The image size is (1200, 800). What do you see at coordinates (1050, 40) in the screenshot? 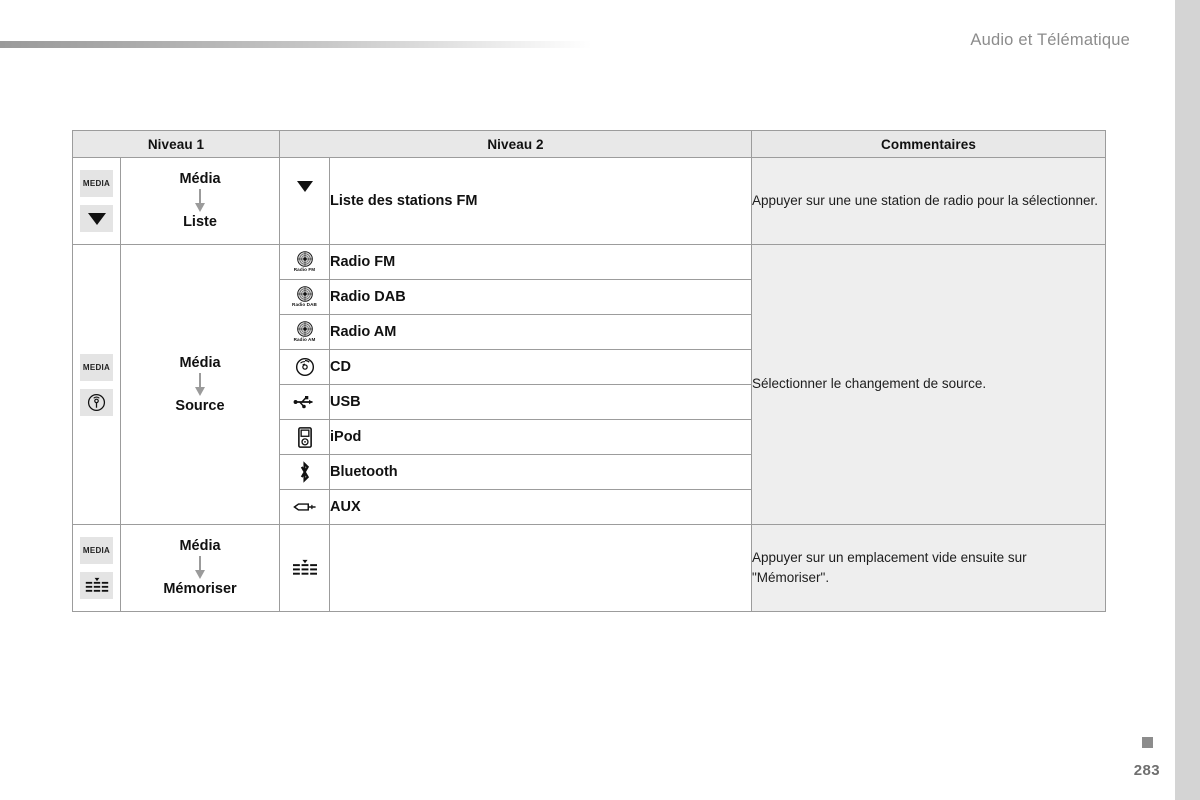
I see `page-header-title: Audio et Télématique` at bounding box center [1050, 40].